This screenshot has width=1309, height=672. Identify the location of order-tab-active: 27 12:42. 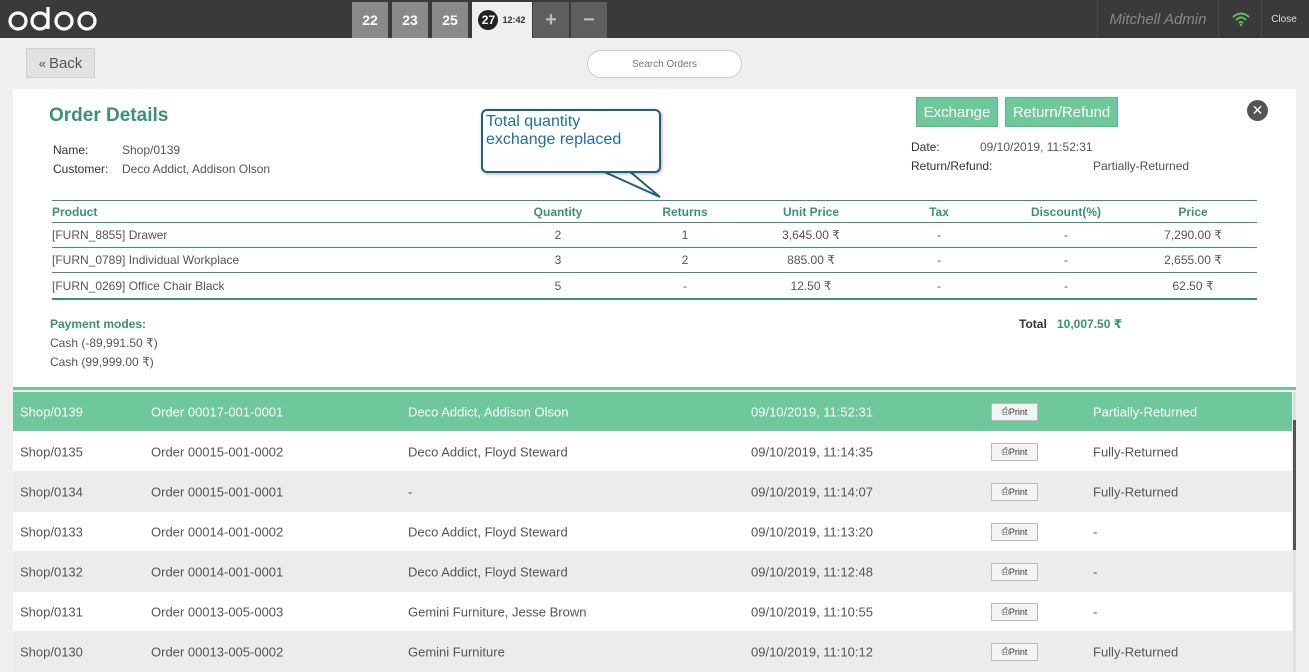
(502, 20).